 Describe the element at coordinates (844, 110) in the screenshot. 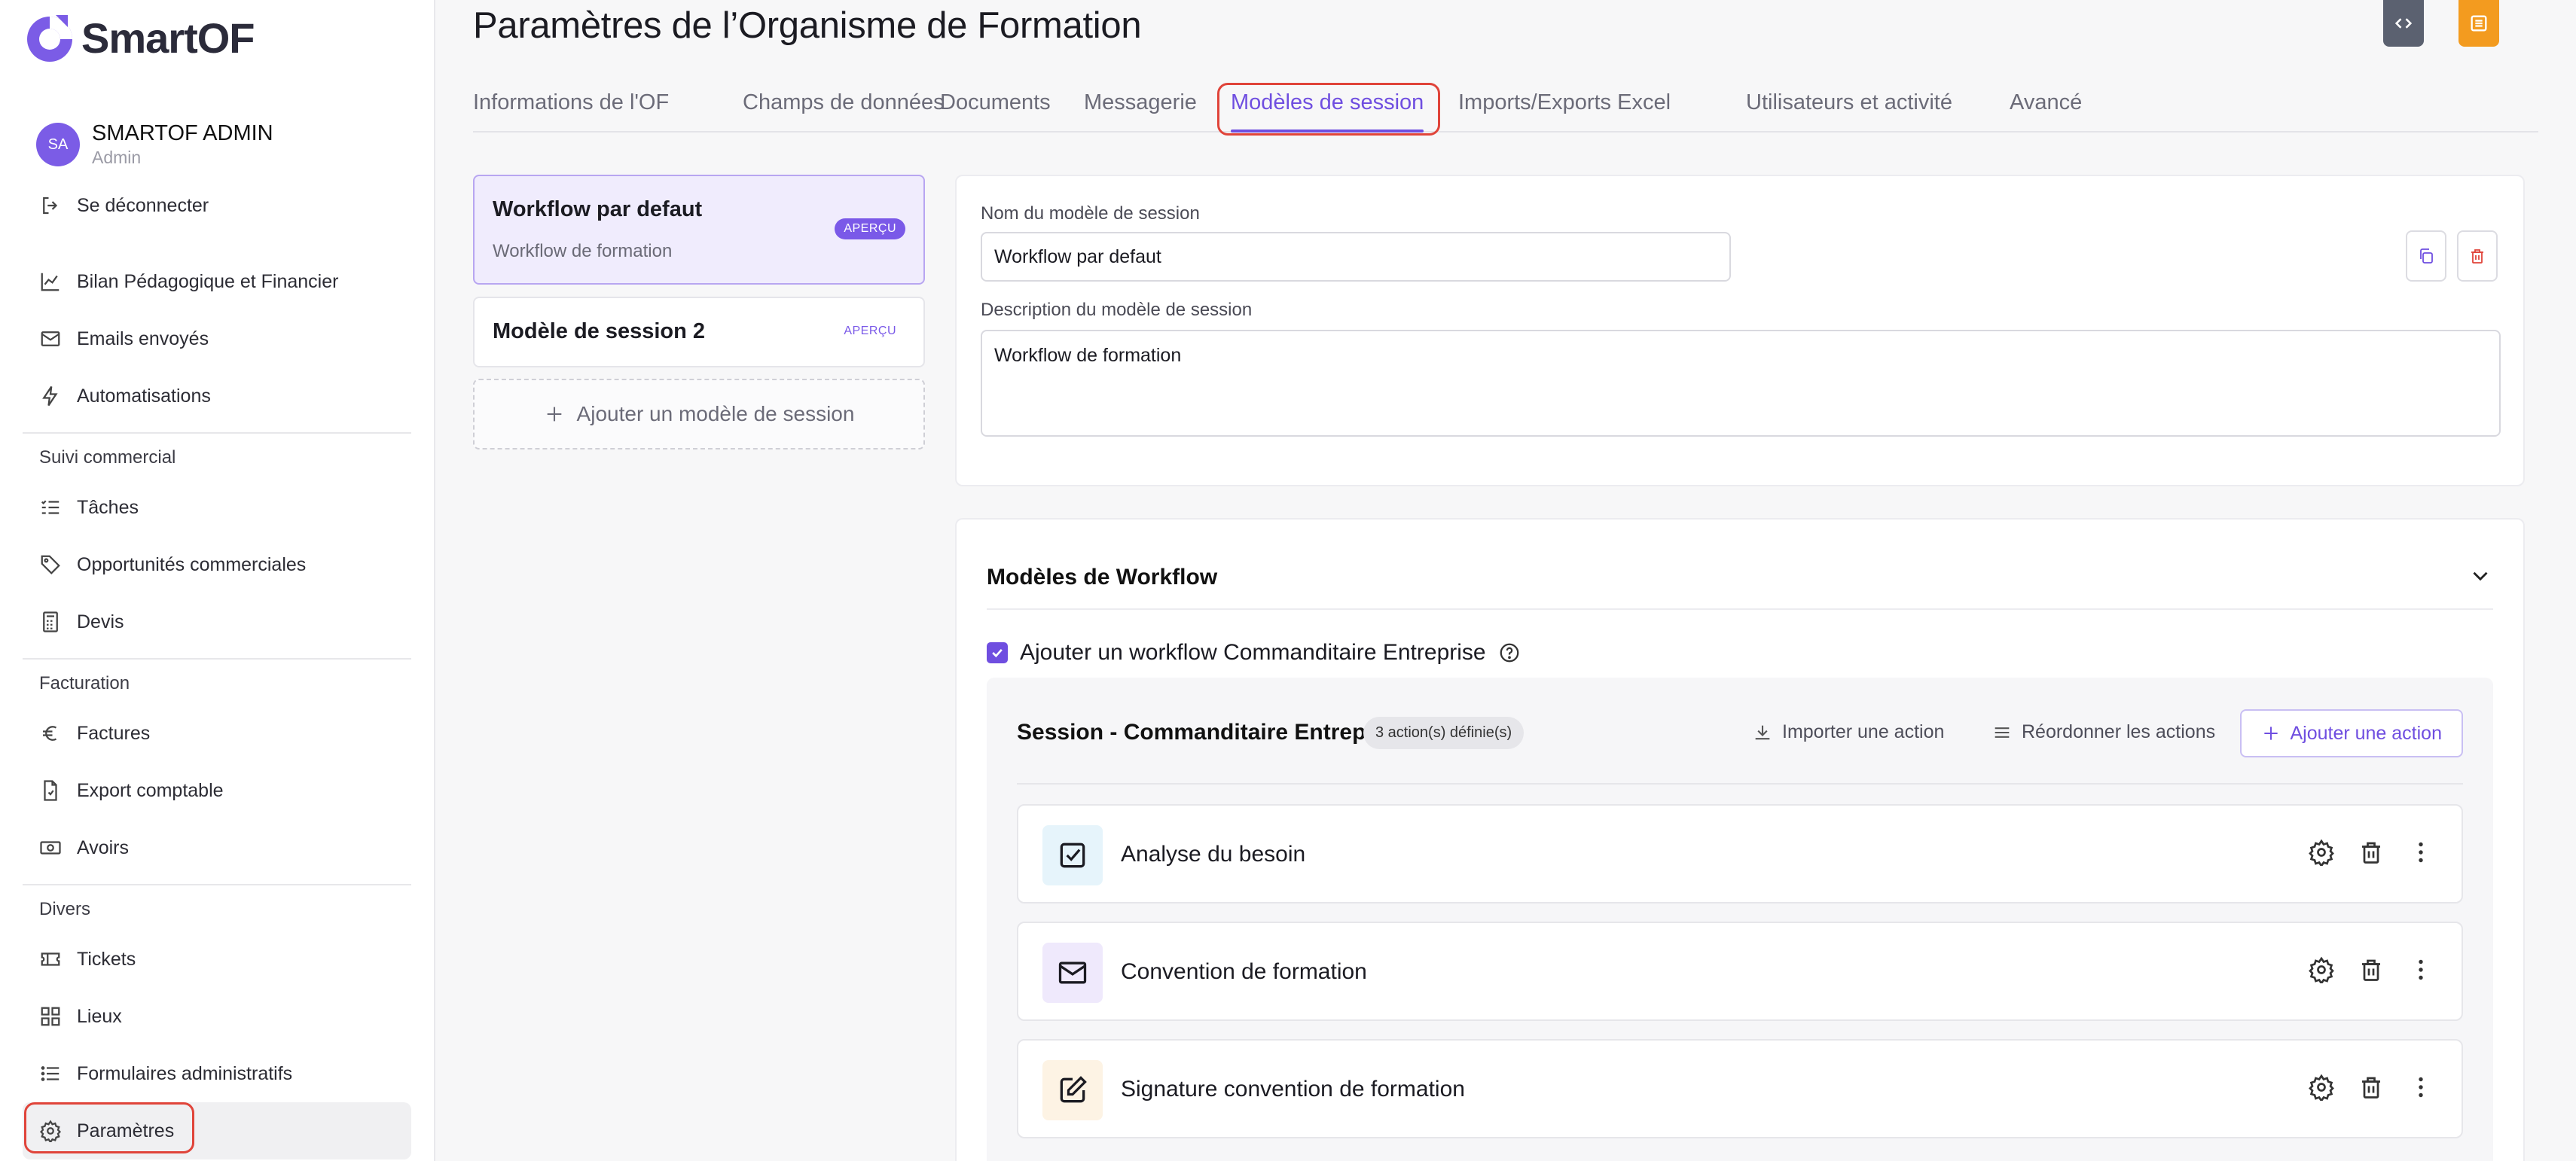

I see `tab-champs-donnees: Champs de données` at that location.